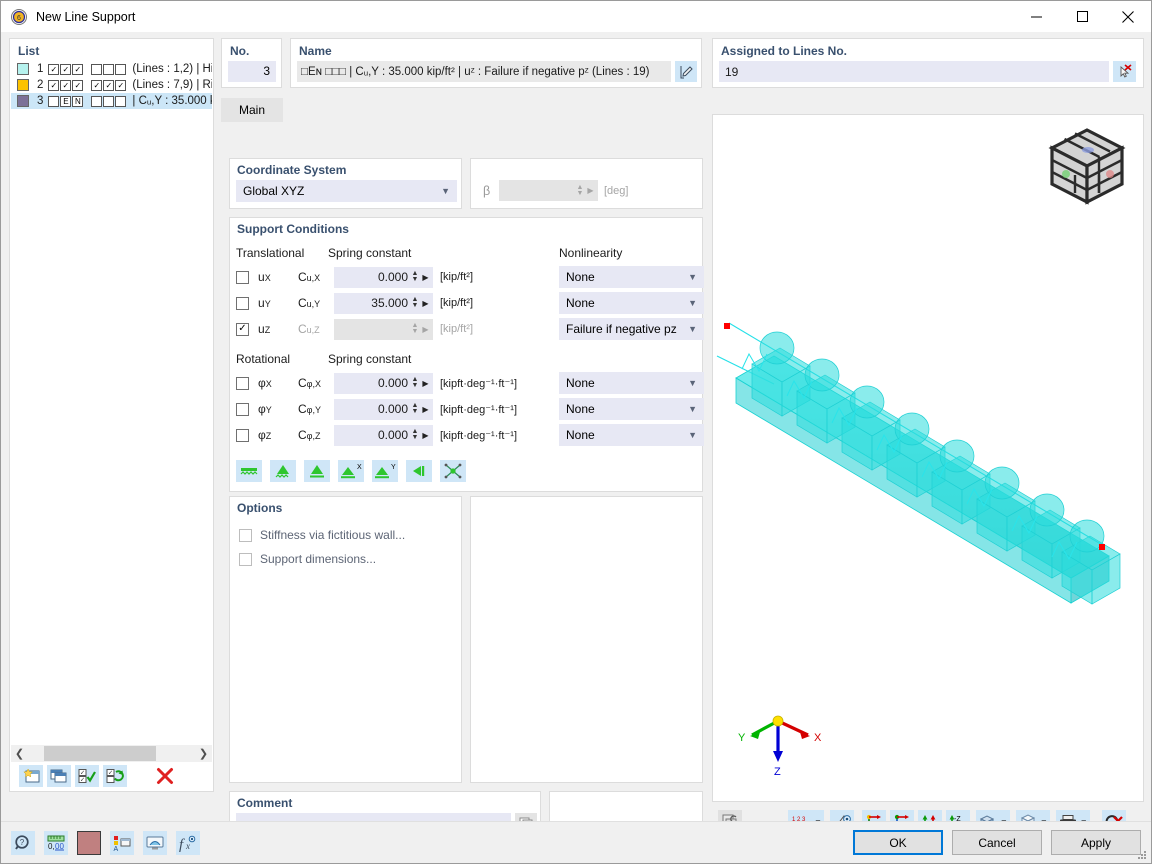 Image resolution: width=1152 pixels, height=864 pixels. I want to click on spring-value: 0.000, so click(392, 435).